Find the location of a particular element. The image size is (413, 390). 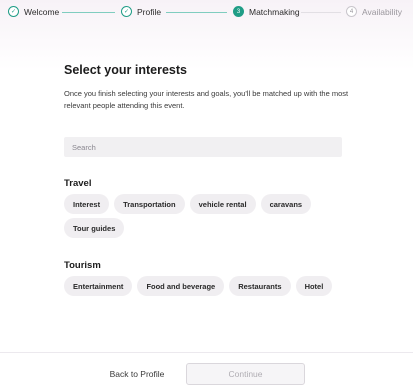

step-profile: ✓ Profile is located at coordinates (141, 11).